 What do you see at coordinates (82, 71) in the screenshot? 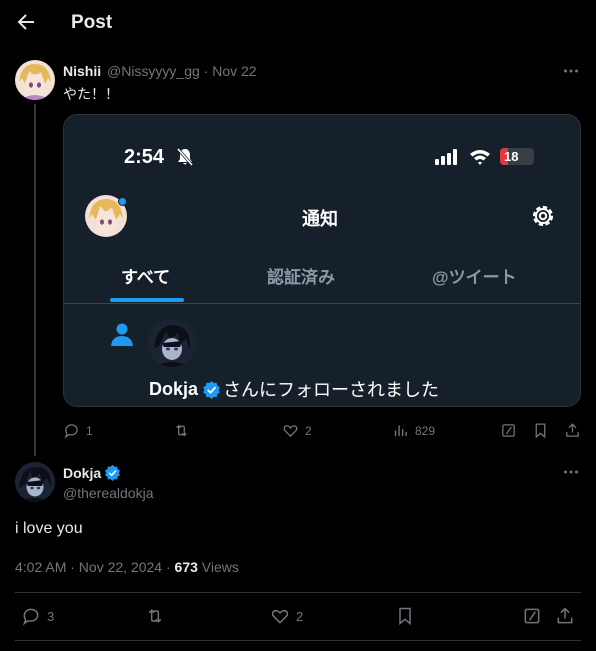
I see `author-name: Nishii` at bounding box center [82, 71].